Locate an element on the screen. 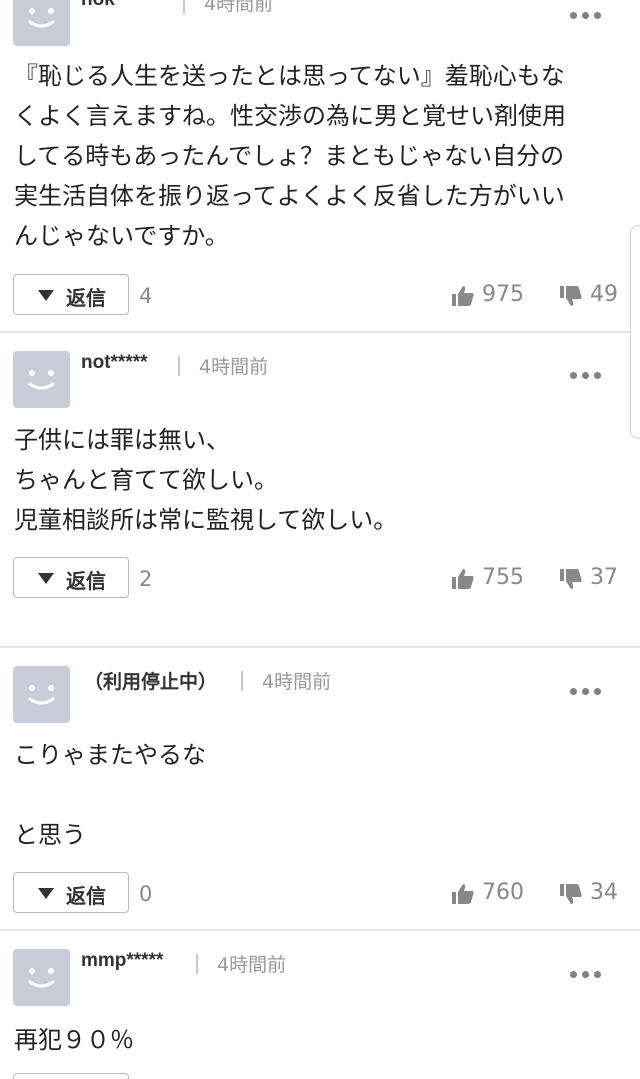 The height and width of the screenshot is (1079, 640). comment-line: 子供には罪は無い、 is located at coordinates (122, 440).